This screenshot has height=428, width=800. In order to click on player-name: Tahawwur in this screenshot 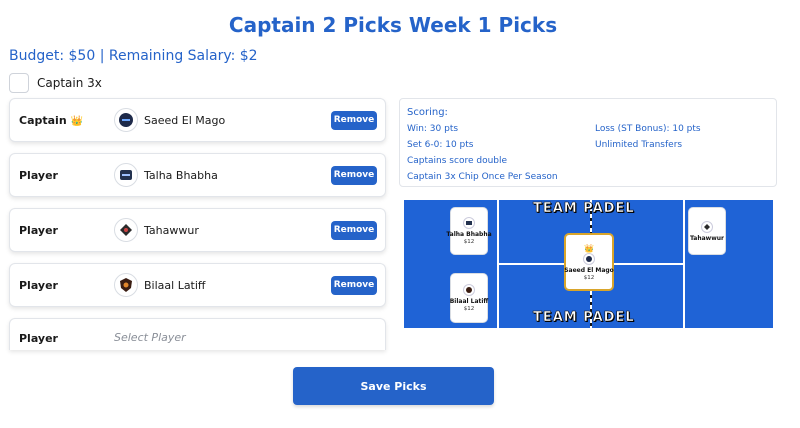, I will do `click(171, 230)`.